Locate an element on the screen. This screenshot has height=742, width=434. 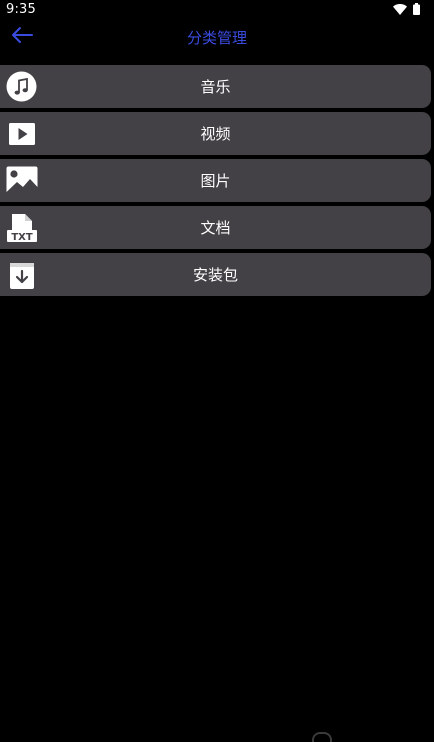
category-label: 安装包 is located at coordinates (215, 275).